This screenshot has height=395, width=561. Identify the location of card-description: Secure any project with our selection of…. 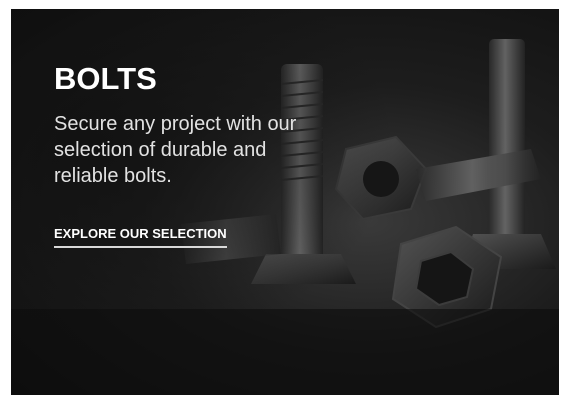
(175, 150).